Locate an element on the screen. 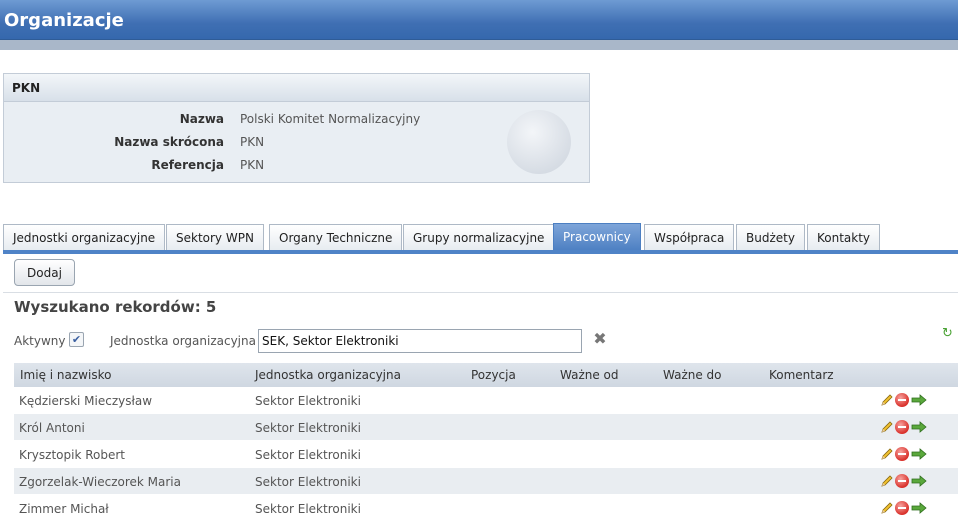  org-field-name: Nazwa Polski Komitet Normalizacyjny is located at coordinates (294, 119).